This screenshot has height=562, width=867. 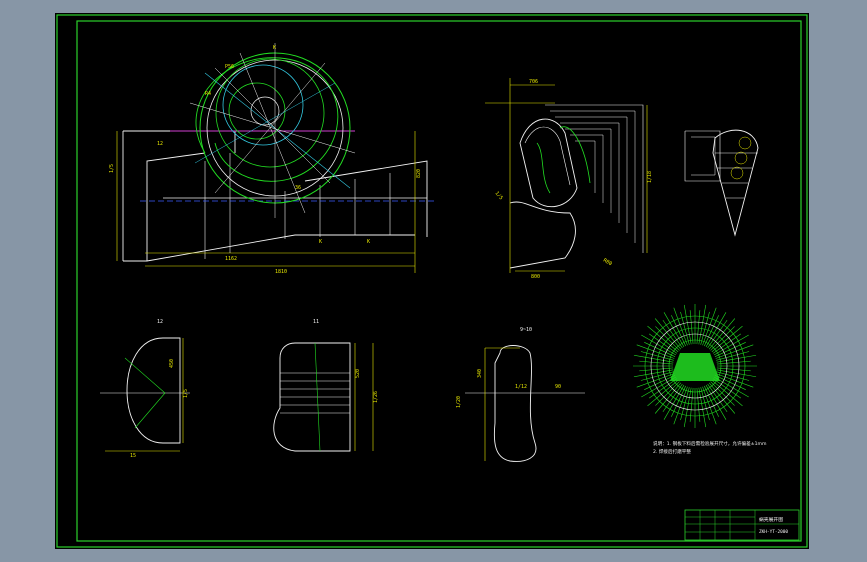 I want to click on label-tongue-1: 1/5, so click(x=498, y=195).